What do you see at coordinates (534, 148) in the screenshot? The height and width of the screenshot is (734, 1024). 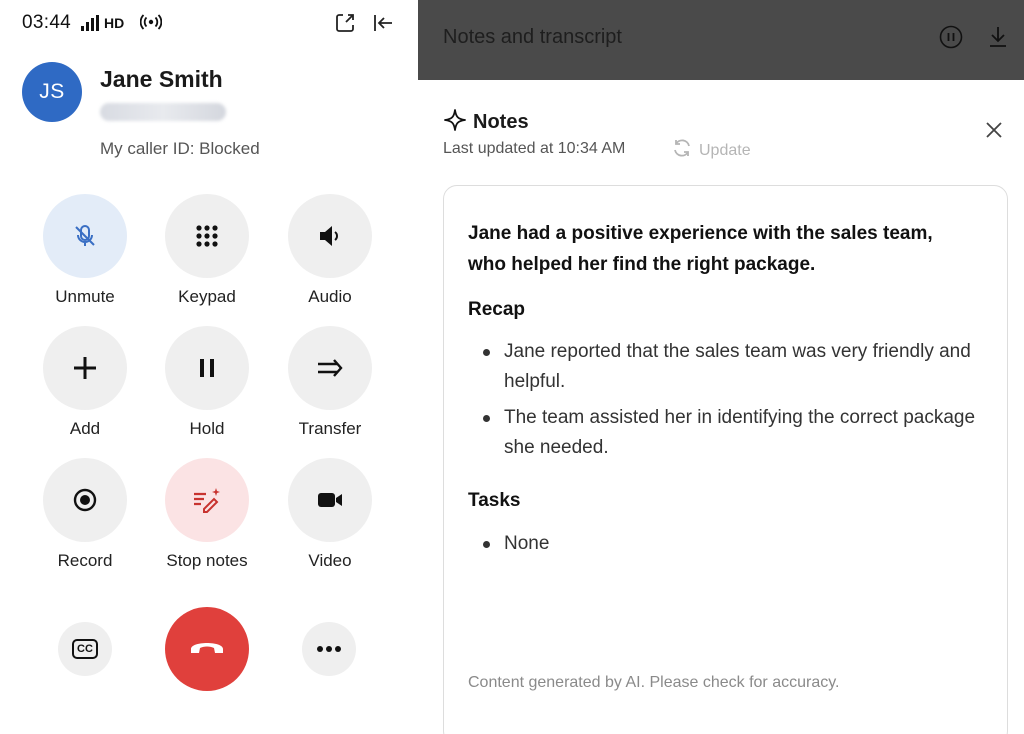 I see `last-updated: Last updated at 10:34 AM` at bounding box center [534, 148].